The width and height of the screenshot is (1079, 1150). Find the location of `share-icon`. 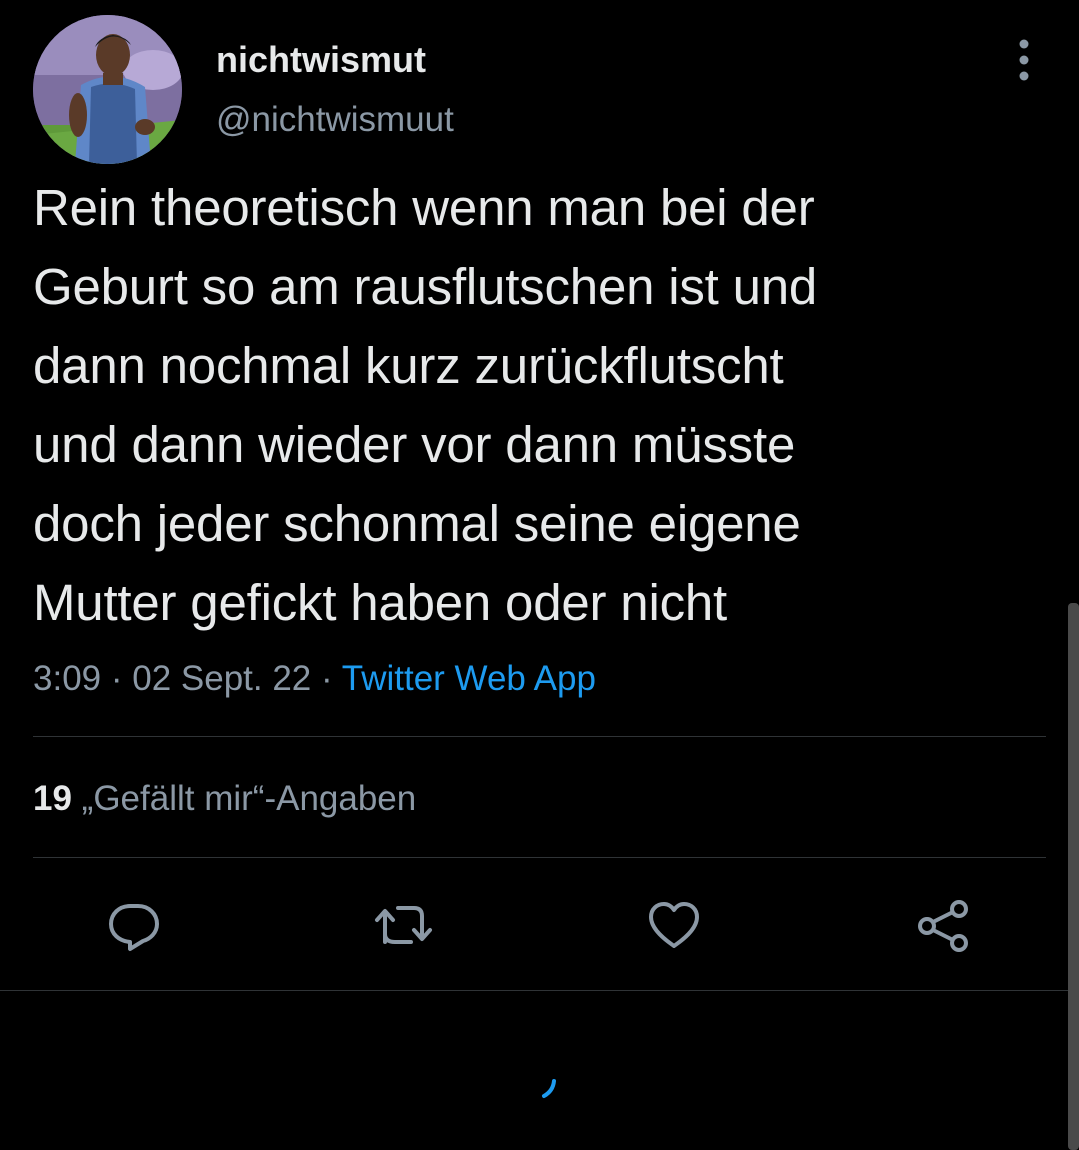

share-icon is located at coordinates (943, 926).